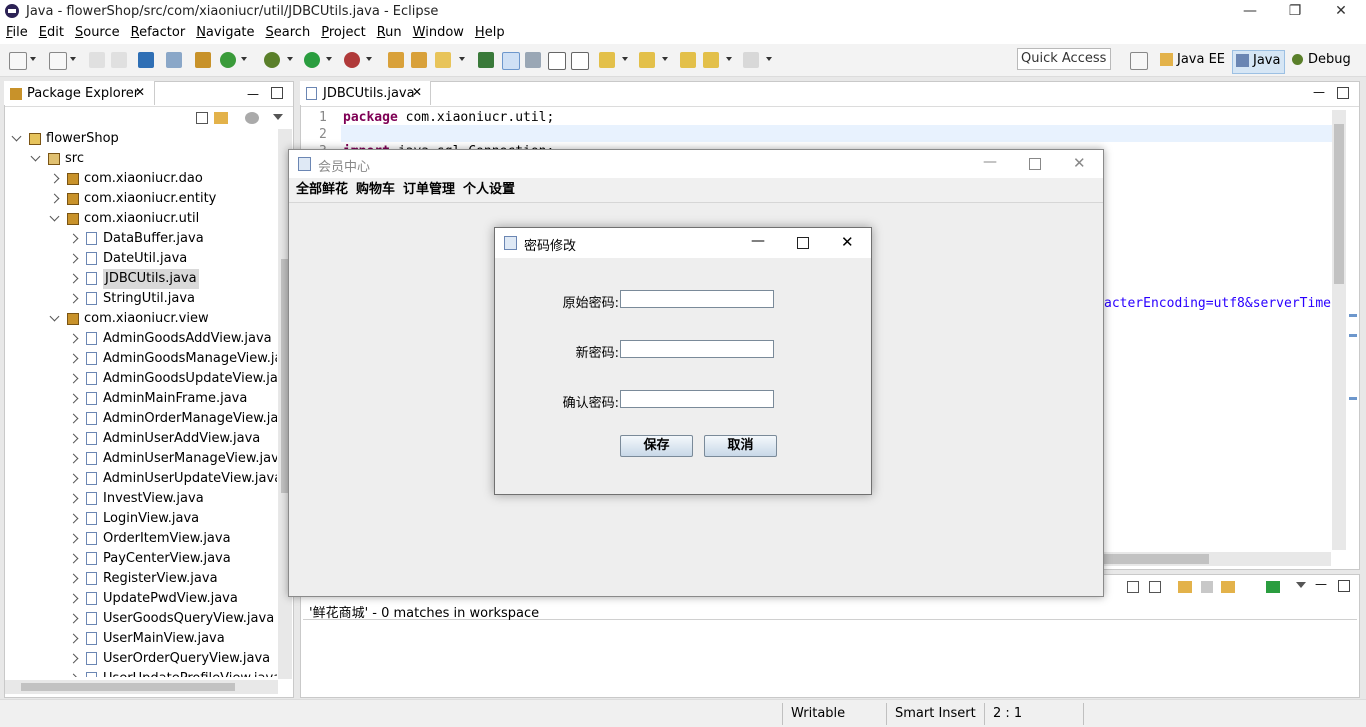  I want to click on search-dropdown-icon, so click(462, 59).